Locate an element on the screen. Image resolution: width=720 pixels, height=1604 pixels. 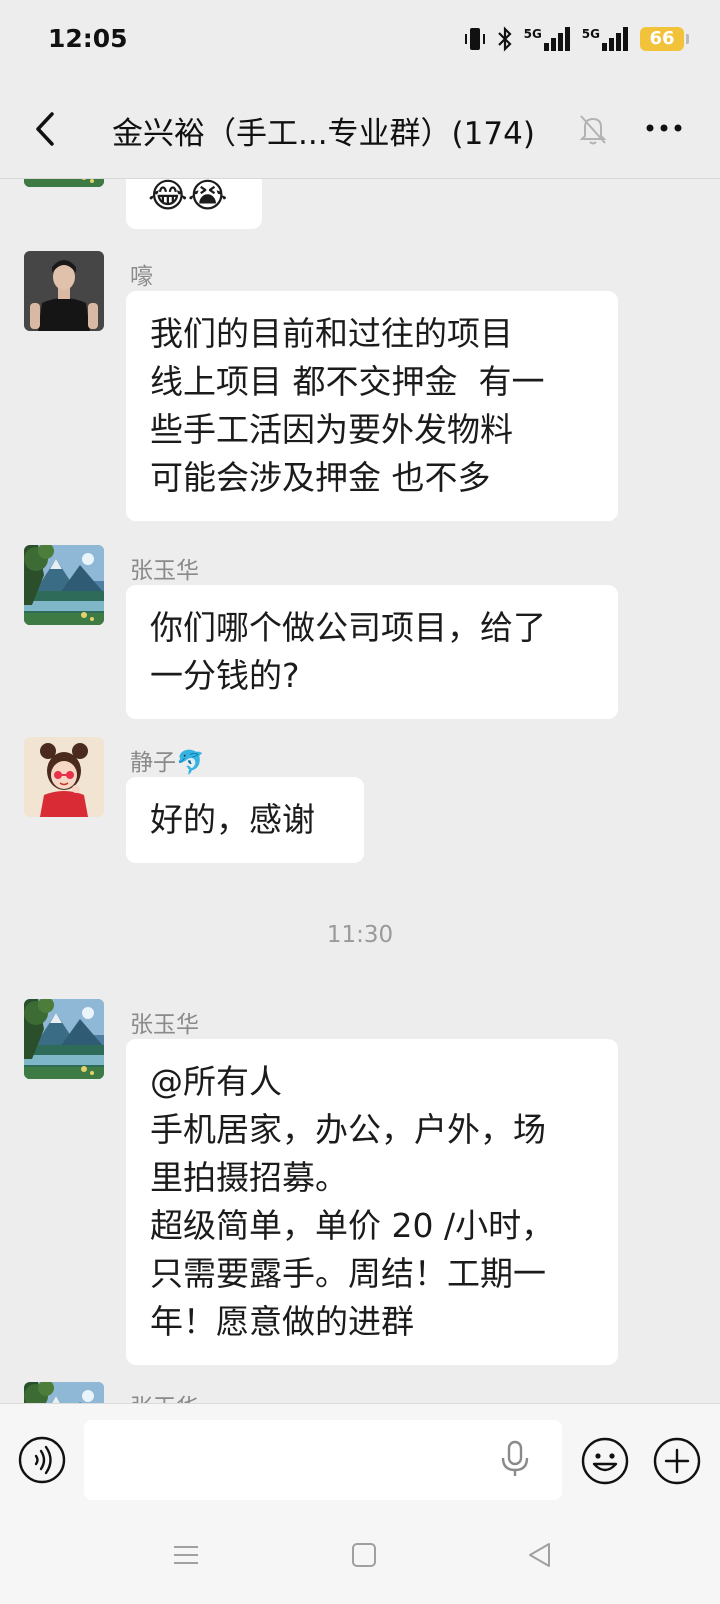
input-bar is located at coordinates (360, 1457).